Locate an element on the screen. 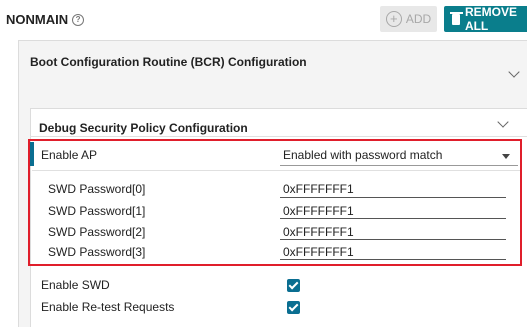 This screenshot has height=327, width=527. debug-panel-title: Debug Security Policy Configuration is located at coordinates (143, 128).